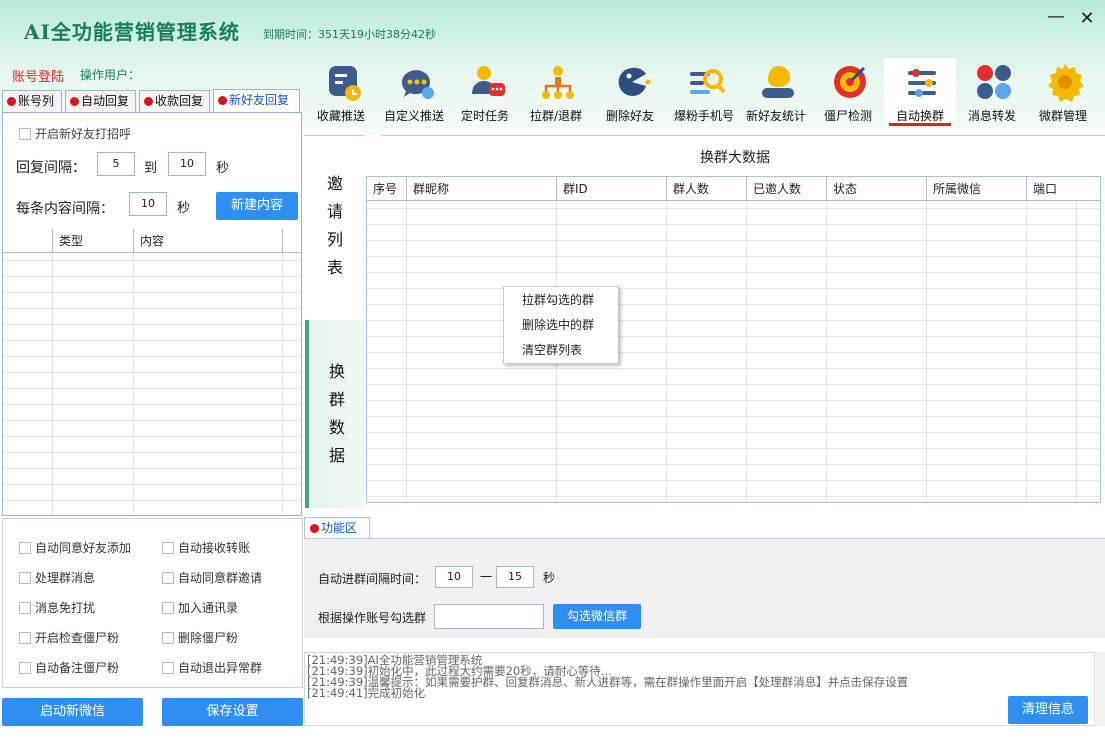 This screenshot has height=740, width=1105. Describe the element at coordinates (220, 578) in the screenshot. I see `option-label: 自动同意群邀请` at that location.